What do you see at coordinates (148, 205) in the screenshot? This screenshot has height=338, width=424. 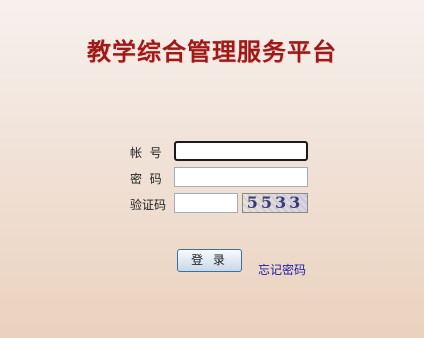 I see `captcha-label: 验证码` at bounding box center [148, 205].